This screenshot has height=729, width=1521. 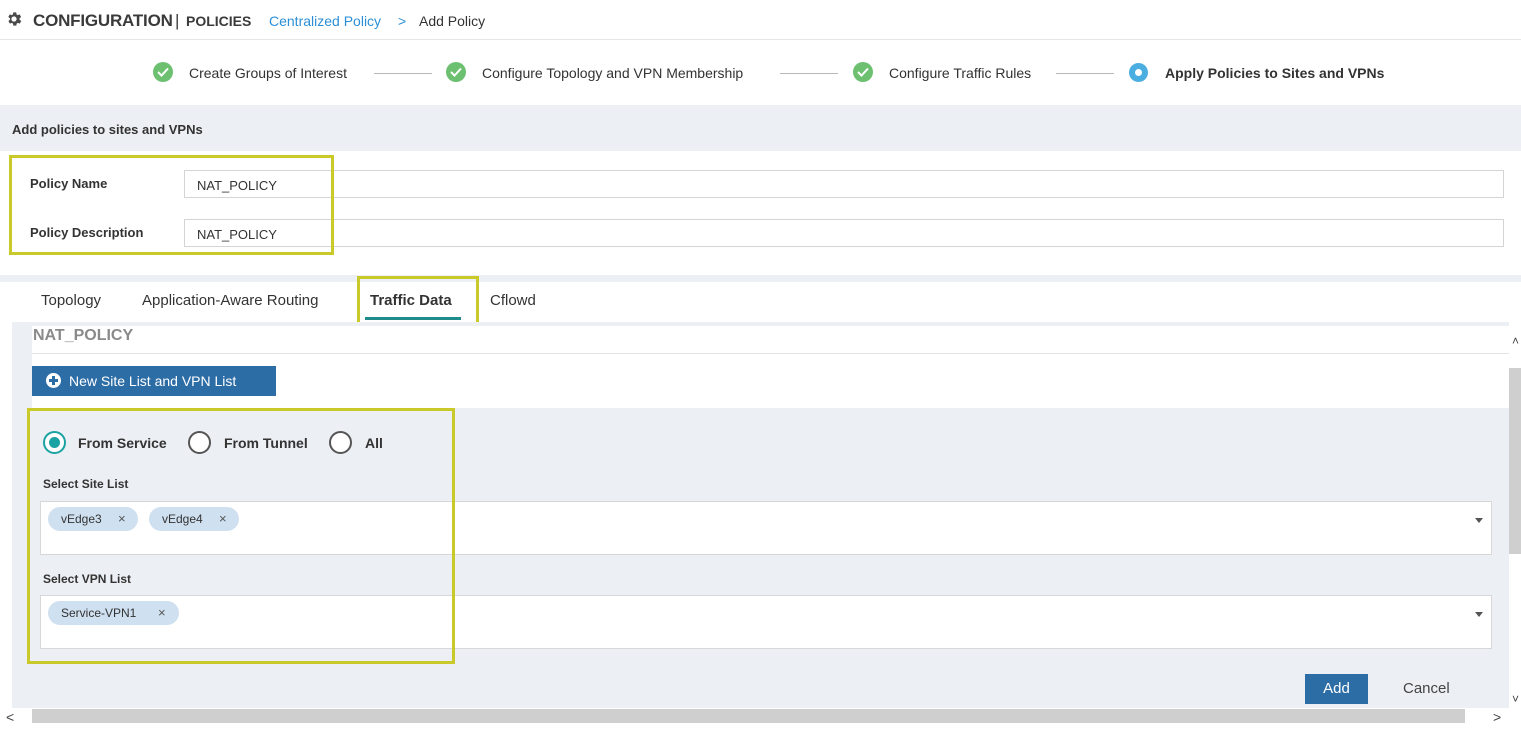 I want to click on cancel-button: Cancel, so click(x=1426, y=688).